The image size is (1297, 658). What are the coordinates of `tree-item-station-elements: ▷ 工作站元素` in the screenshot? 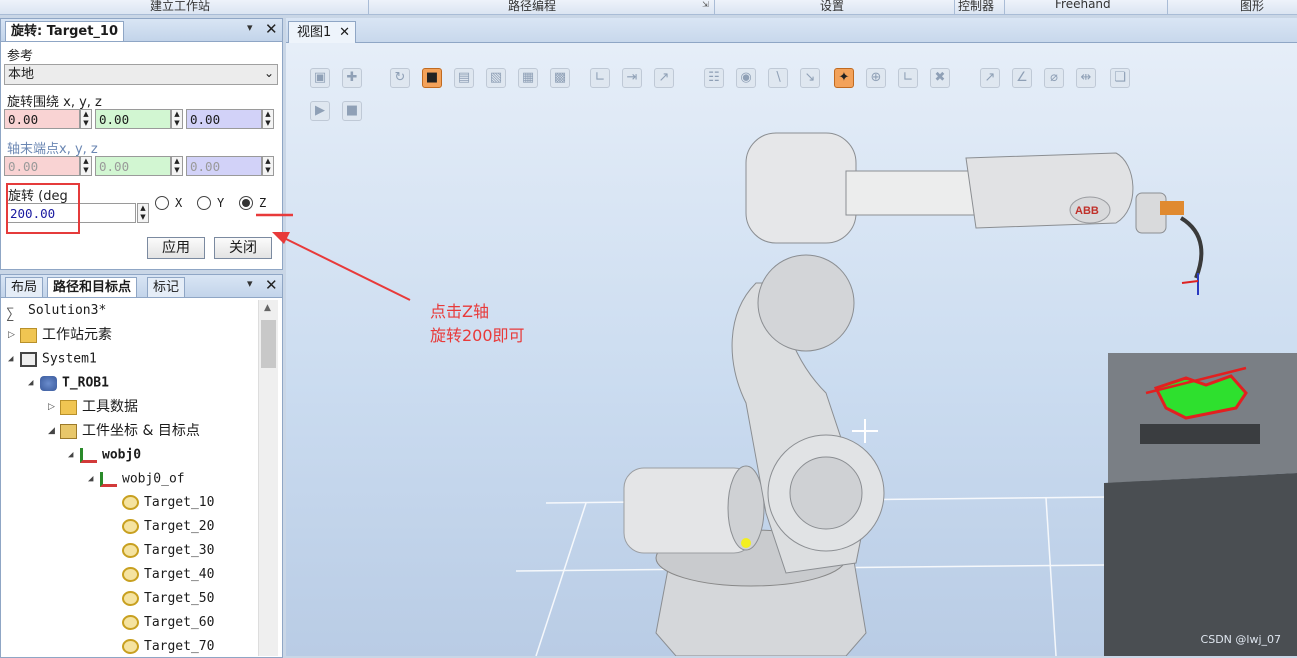 It's located at (60, 335).